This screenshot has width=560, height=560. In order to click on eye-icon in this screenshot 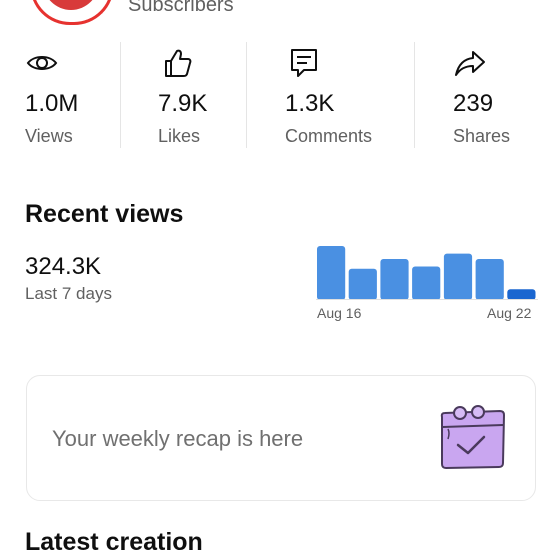, I will do `click(42, 63)`.